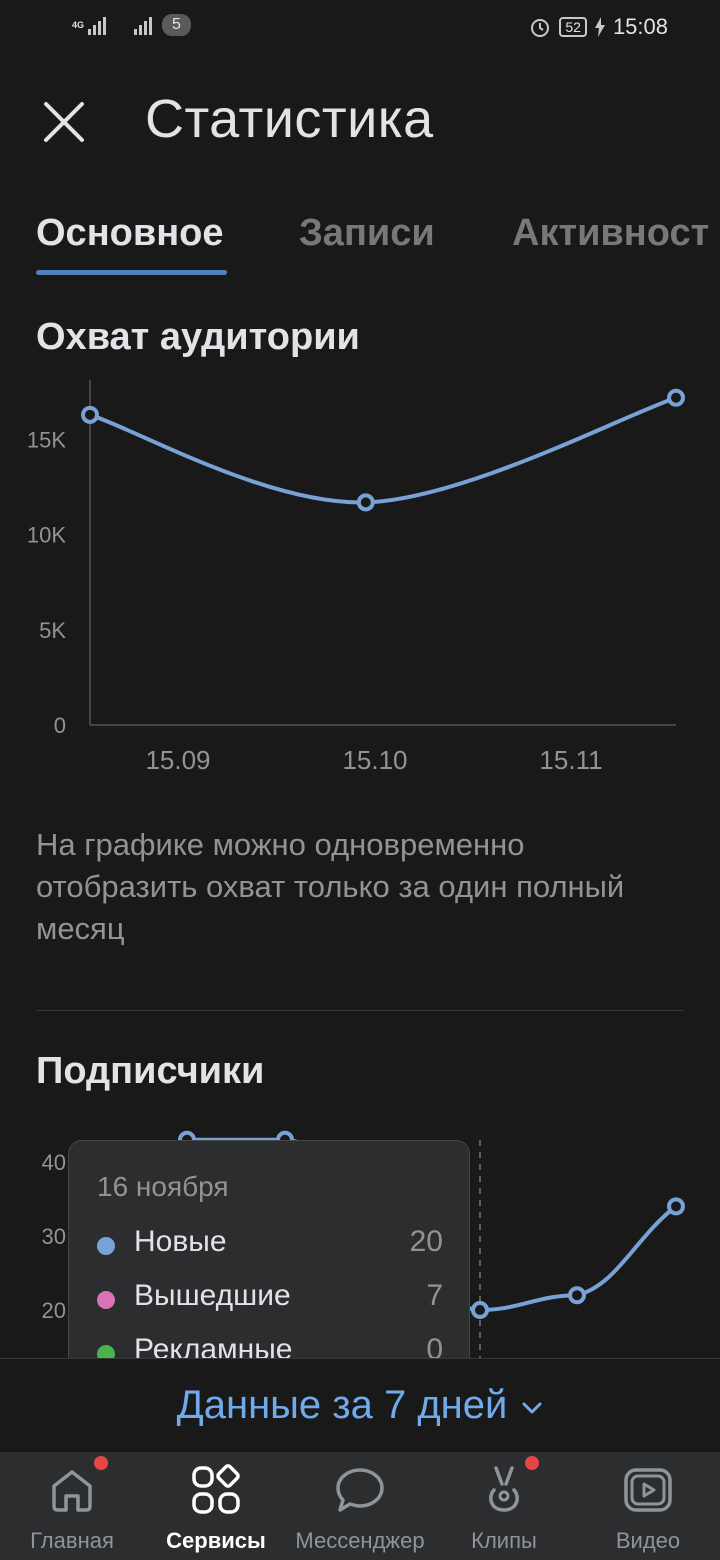  I want to click on status-bar: 4G 5 52 15:08, so click(360, 28).